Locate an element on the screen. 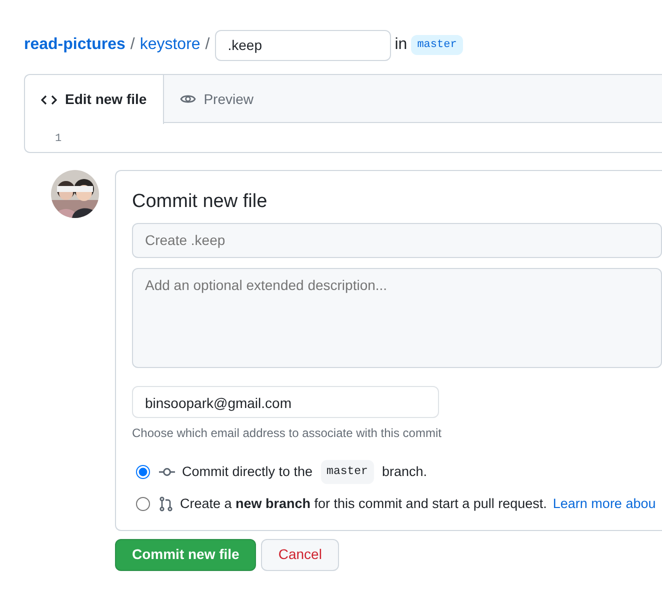  editor-tab: Preview is located at coordinates (217, 99).